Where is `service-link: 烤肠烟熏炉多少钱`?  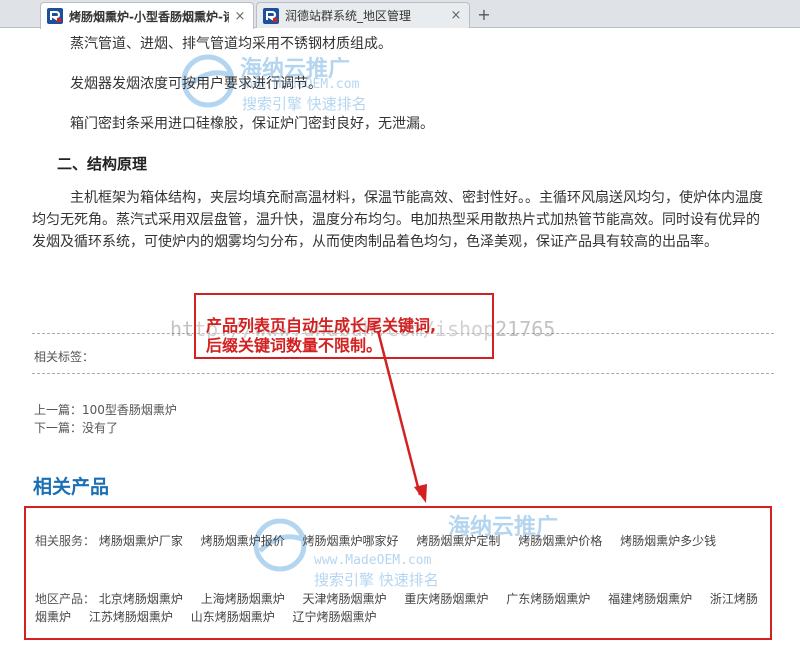 service-link: 烤肠烟熏炉多少钱 is located at coordinates (668, 541).